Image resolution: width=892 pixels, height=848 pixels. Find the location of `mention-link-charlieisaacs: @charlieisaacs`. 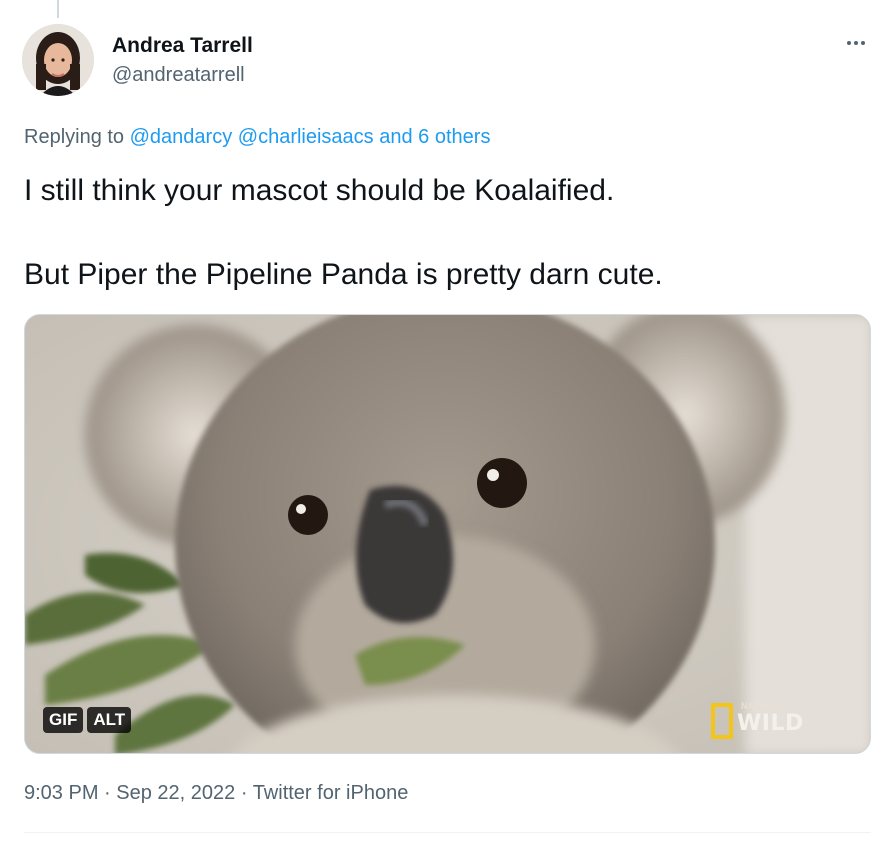

mention-link-charlieisaacs: @charlieisaacs is located at coordinates (306, 137).